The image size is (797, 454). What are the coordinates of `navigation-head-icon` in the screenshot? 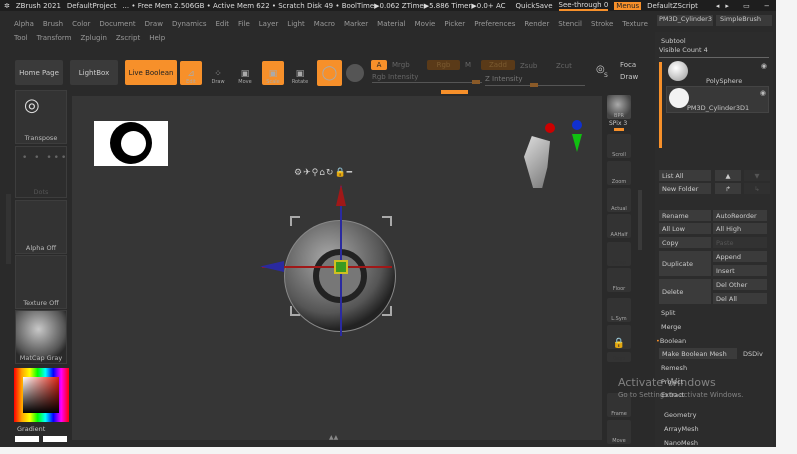 It's located at (537, 162).